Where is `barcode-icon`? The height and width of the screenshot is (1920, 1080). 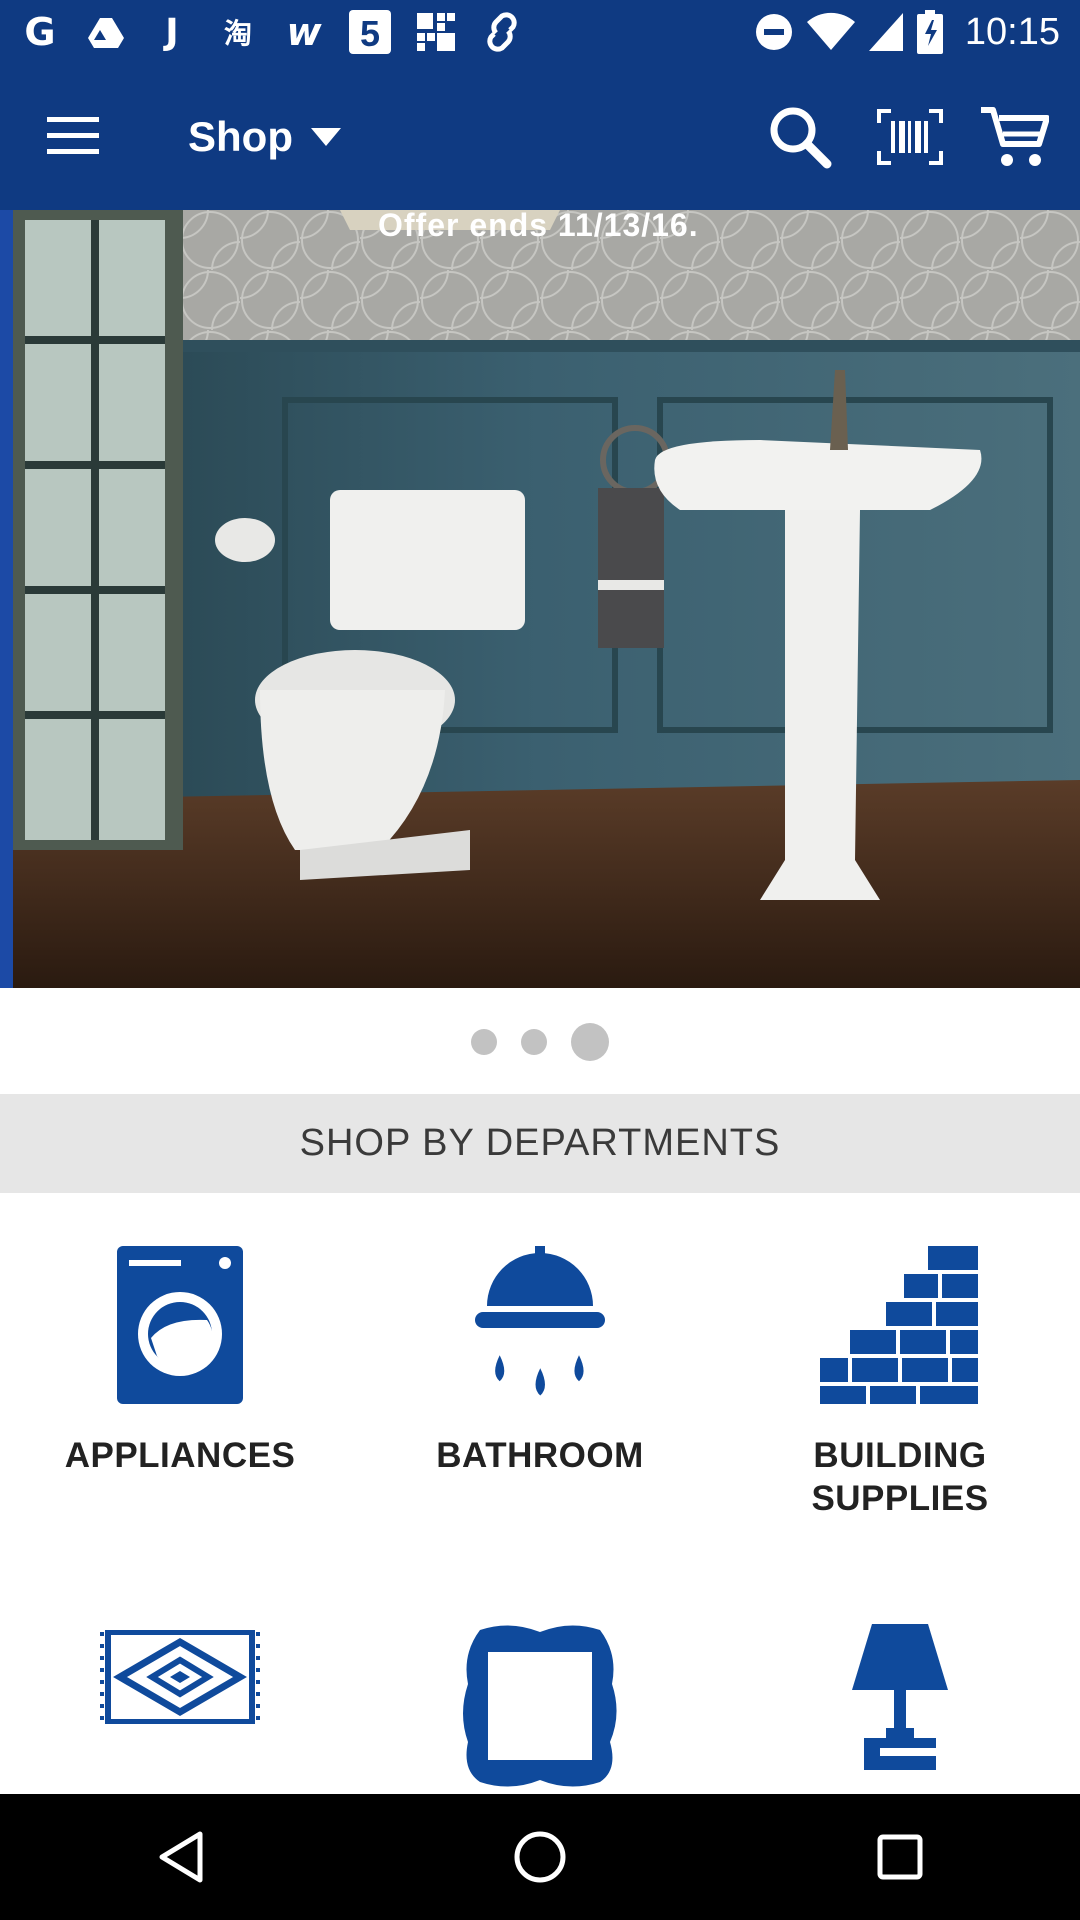
barcode-icon is located at coordinates (910, 137).